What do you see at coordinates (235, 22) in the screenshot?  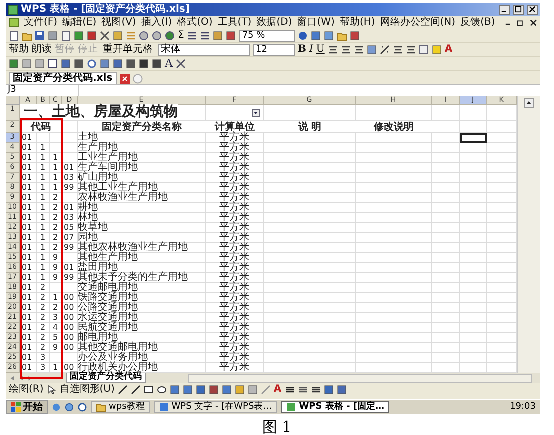 I see `menu-item: 工具(T)` at bounding box center [235, 22].